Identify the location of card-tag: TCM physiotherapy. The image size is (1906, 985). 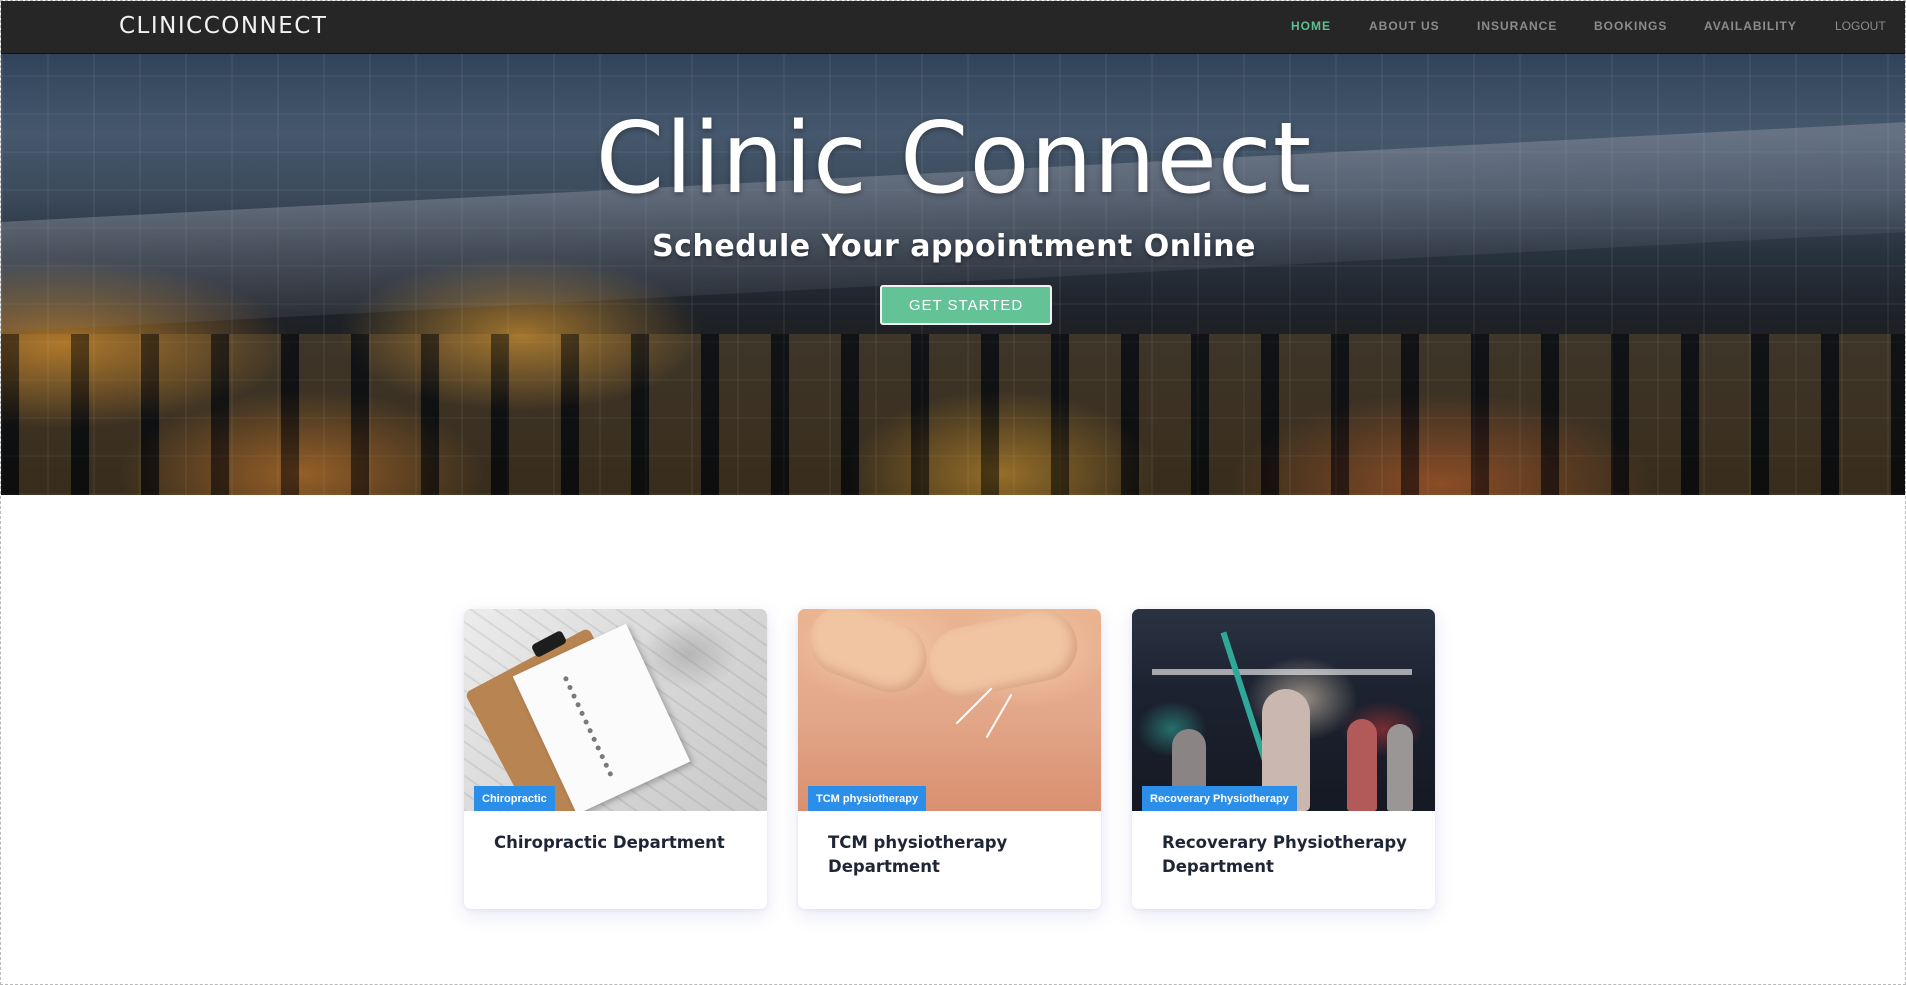
(867, 798).